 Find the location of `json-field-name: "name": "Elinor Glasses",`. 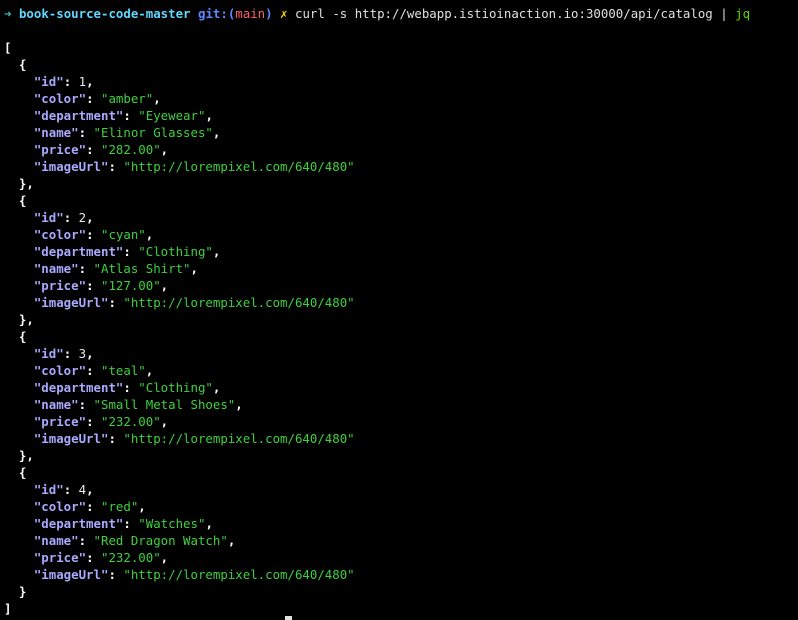

json-field-name: "name": "Elinor Glasses", is located at coordinates (127, 132).